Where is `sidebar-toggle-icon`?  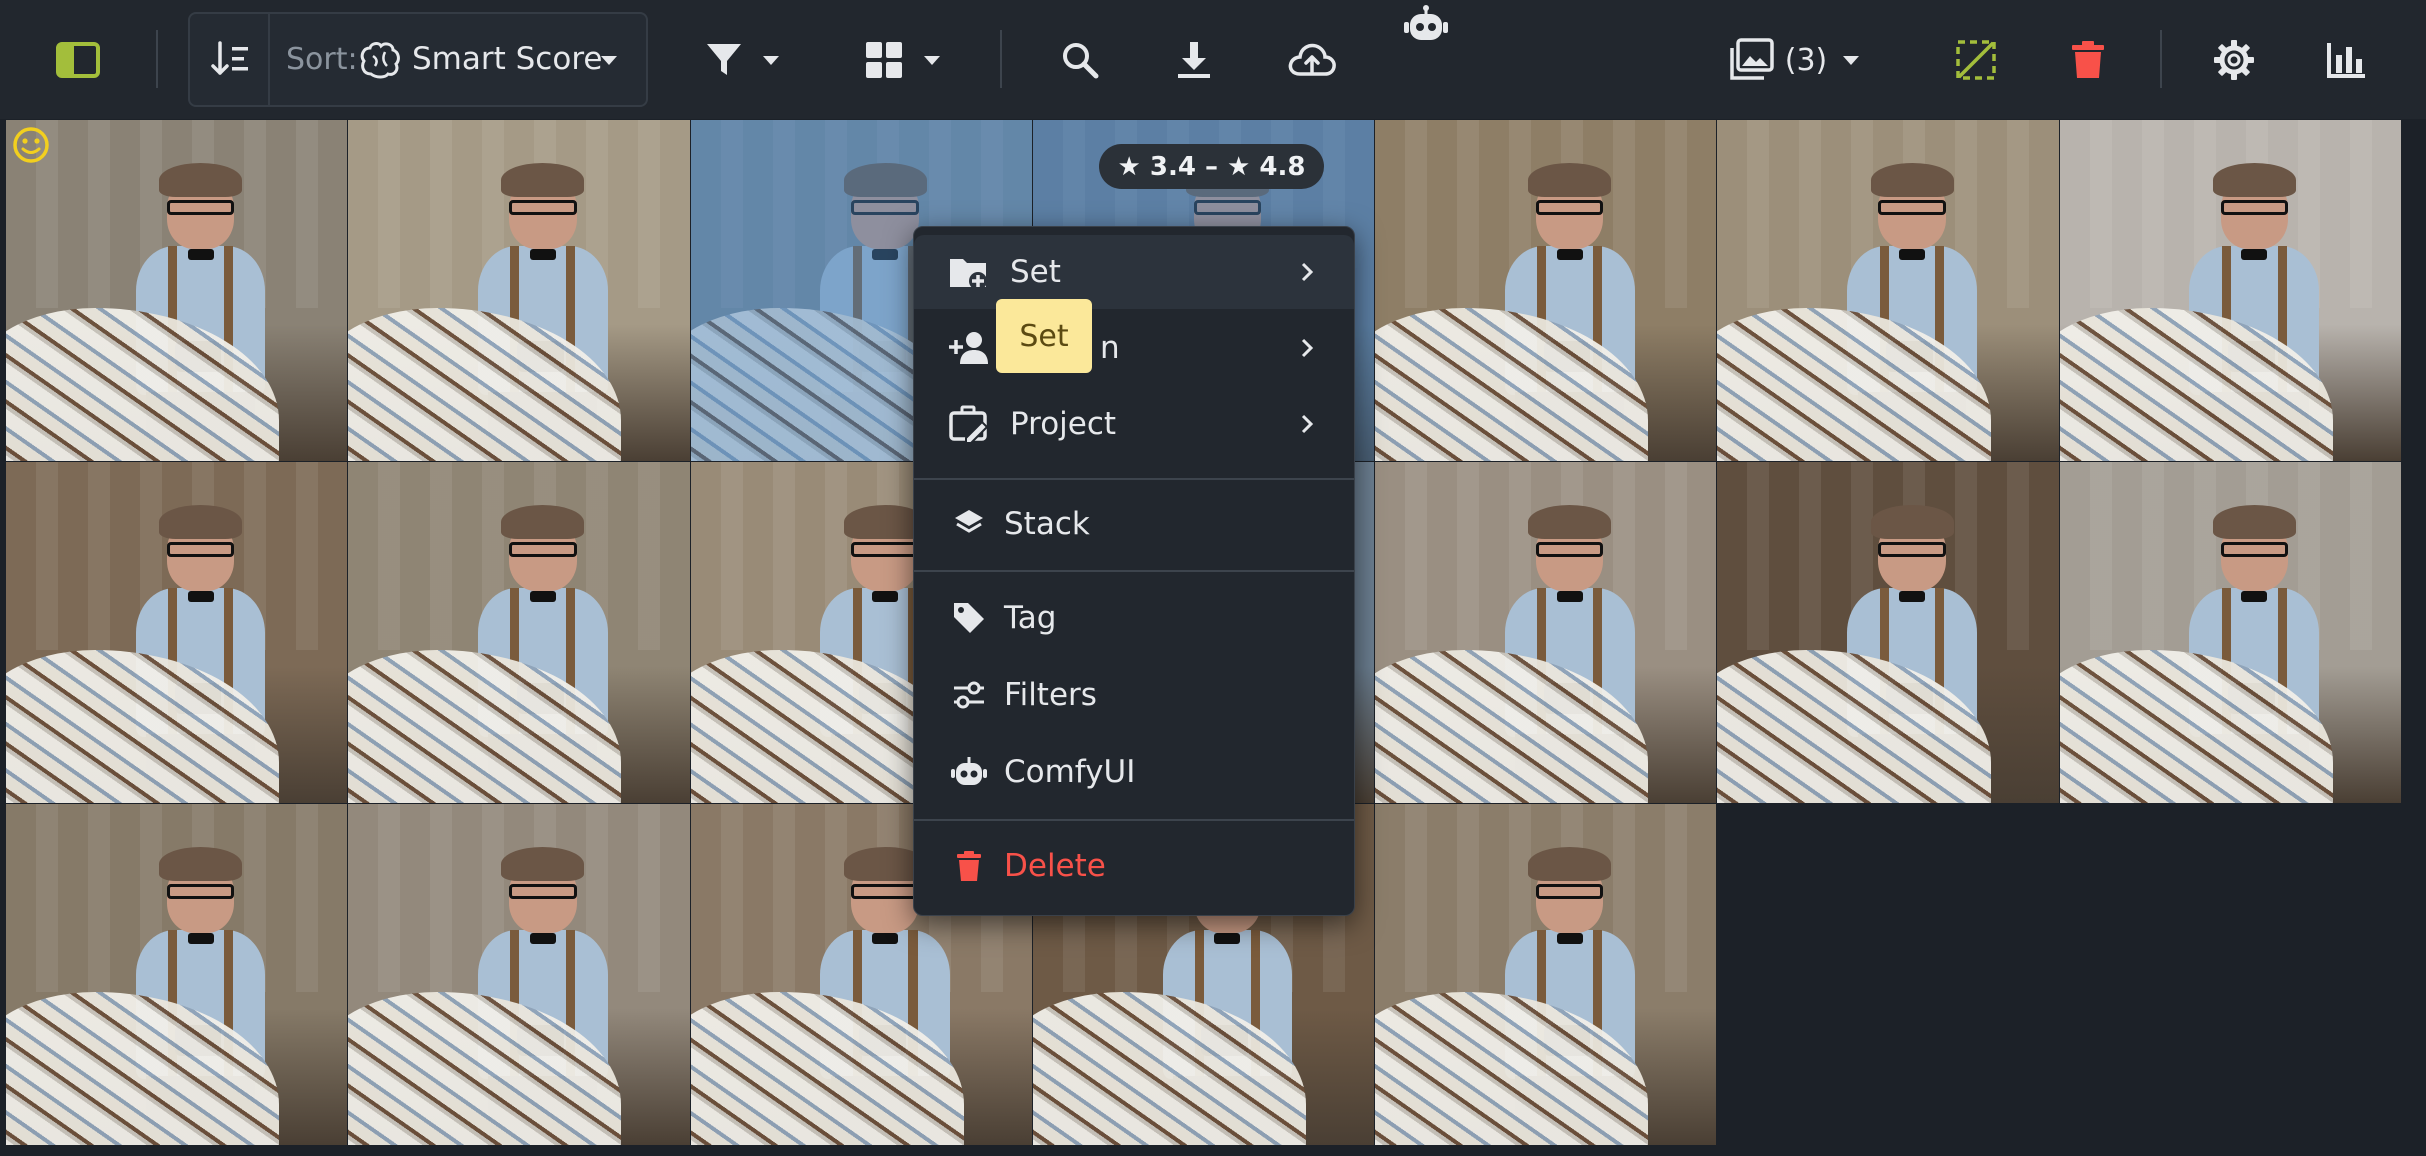 sidebar-toggle-icon is located at coordinates (78, 60).